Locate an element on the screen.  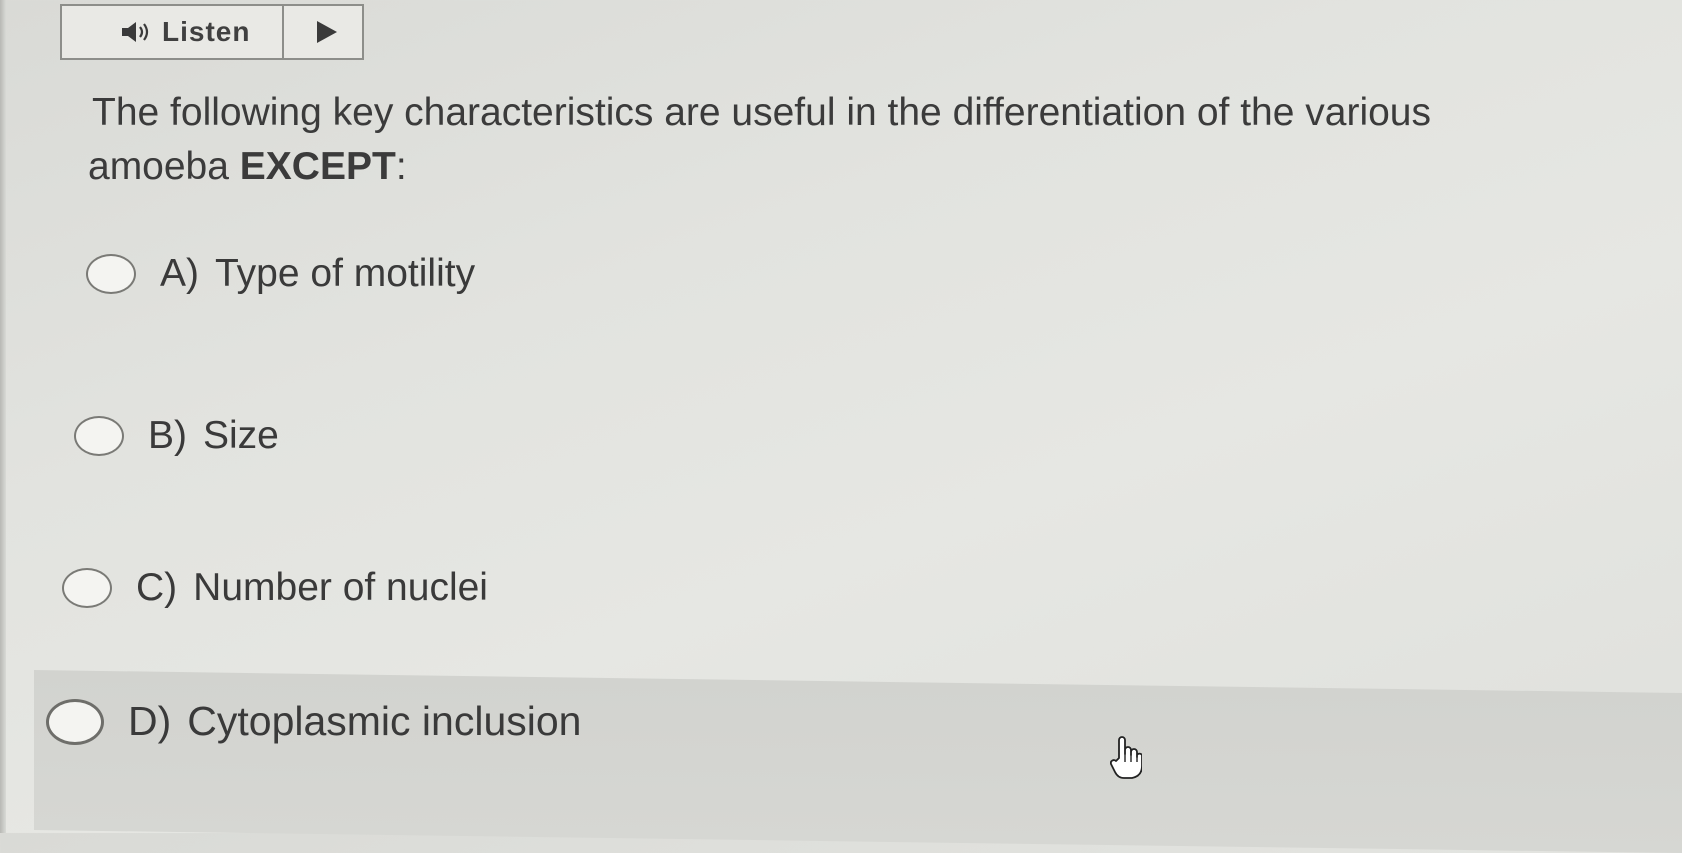
question-line-2: amoeba EXCEPT: is located at coordinates (870, 167).